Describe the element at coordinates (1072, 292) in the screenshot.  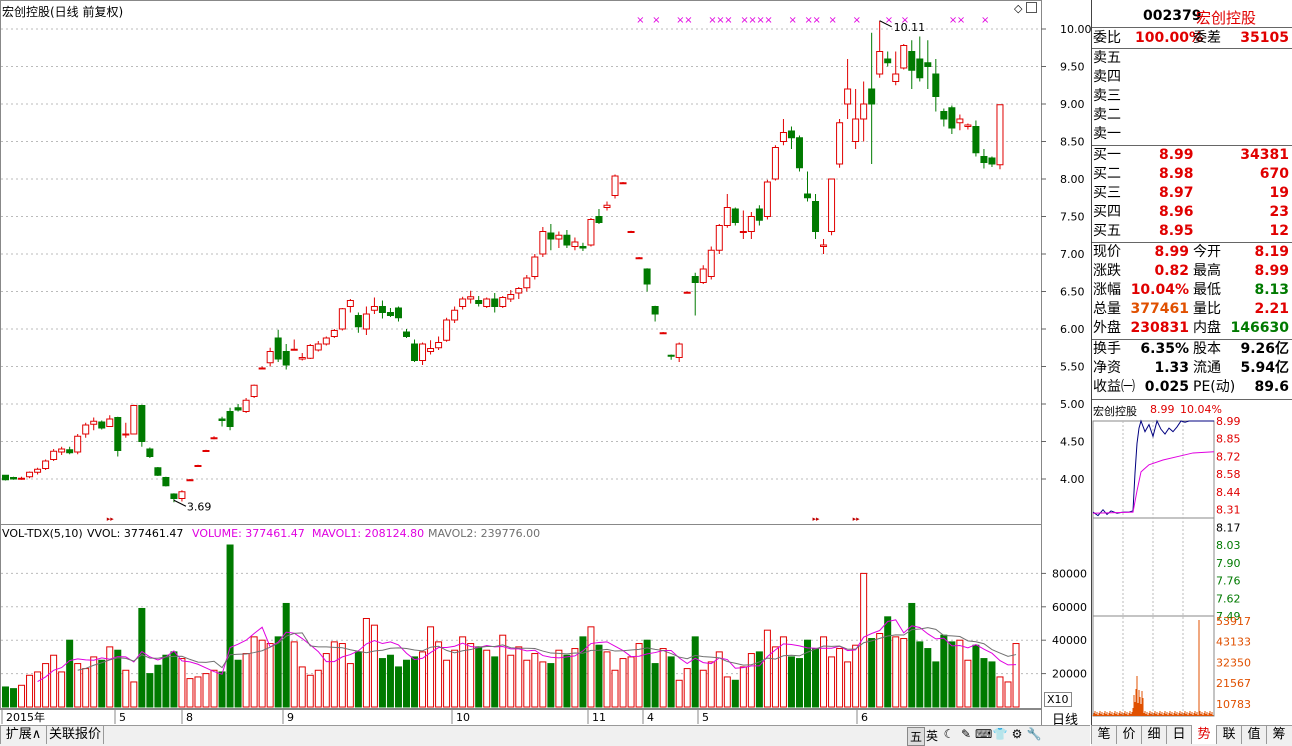
I see `price-axis-label: 6.50` at that location.